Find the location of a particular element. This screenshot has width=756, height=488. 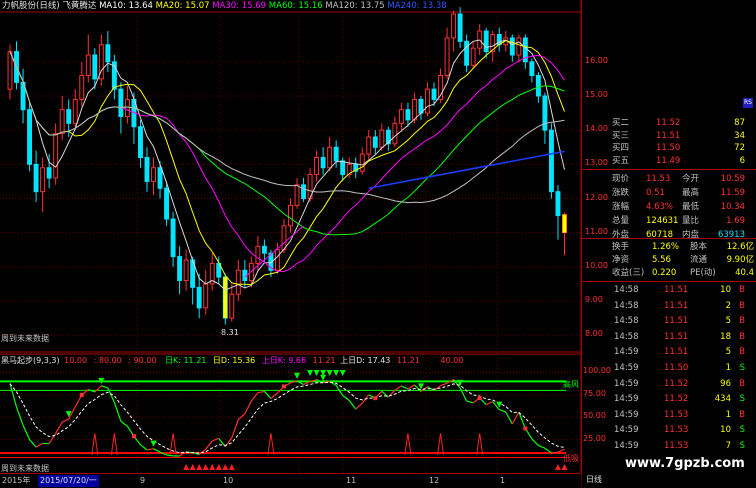

stat2-label-2: 股本 is located at coordinates (698, 247).